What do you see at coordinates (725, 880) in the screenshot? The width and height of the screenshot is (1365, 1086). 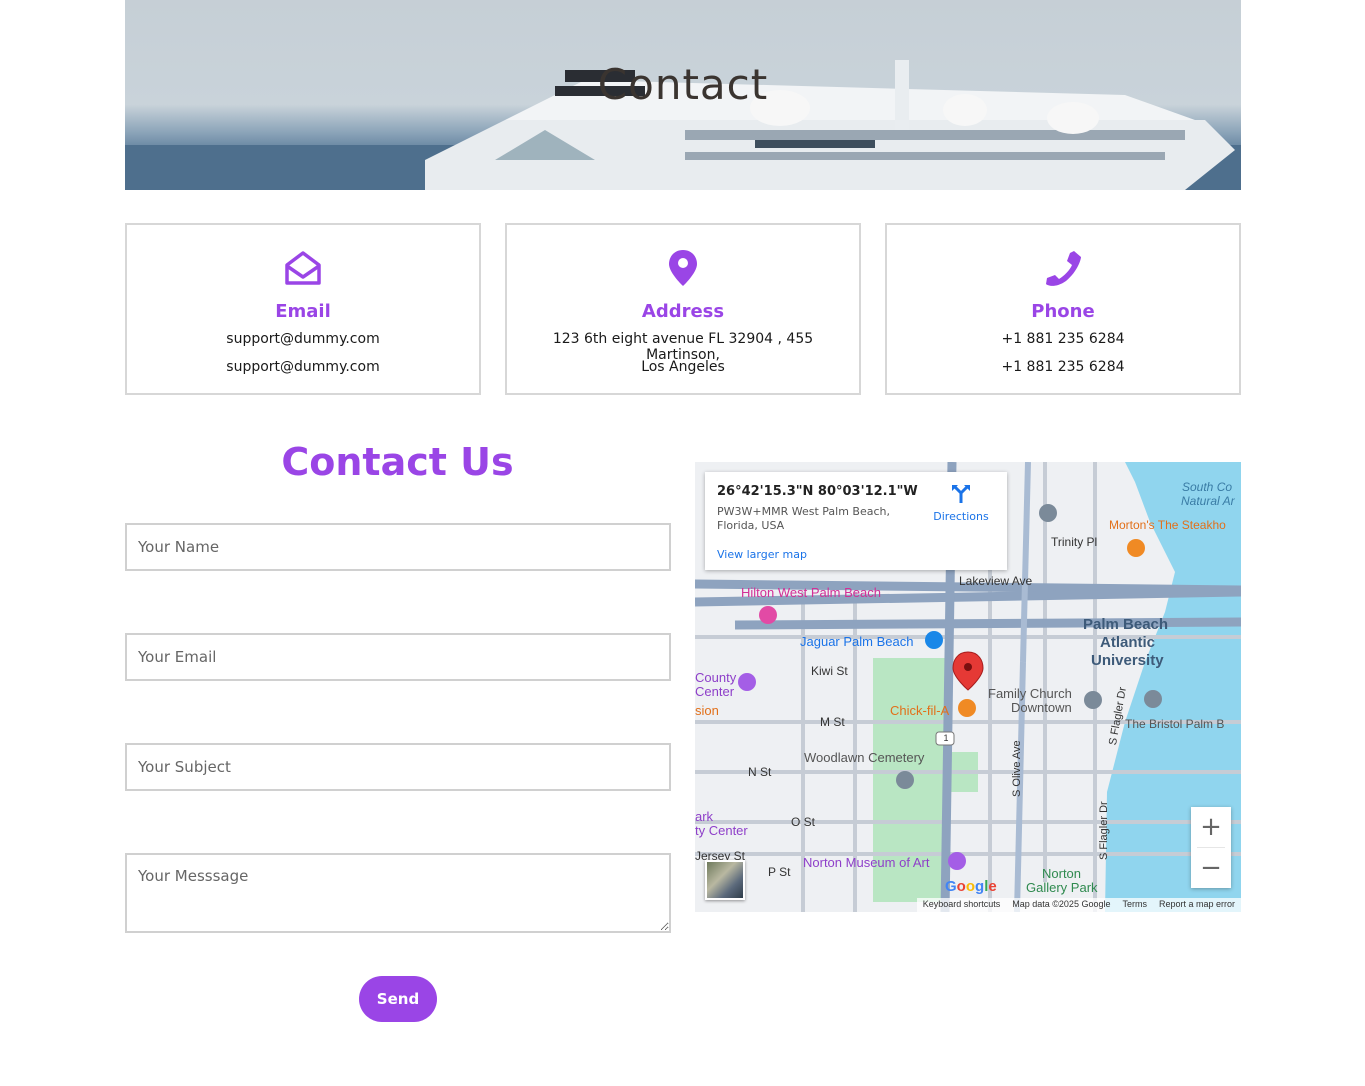 I see `map-type-thumbnail` at bounding box center [725, 880].